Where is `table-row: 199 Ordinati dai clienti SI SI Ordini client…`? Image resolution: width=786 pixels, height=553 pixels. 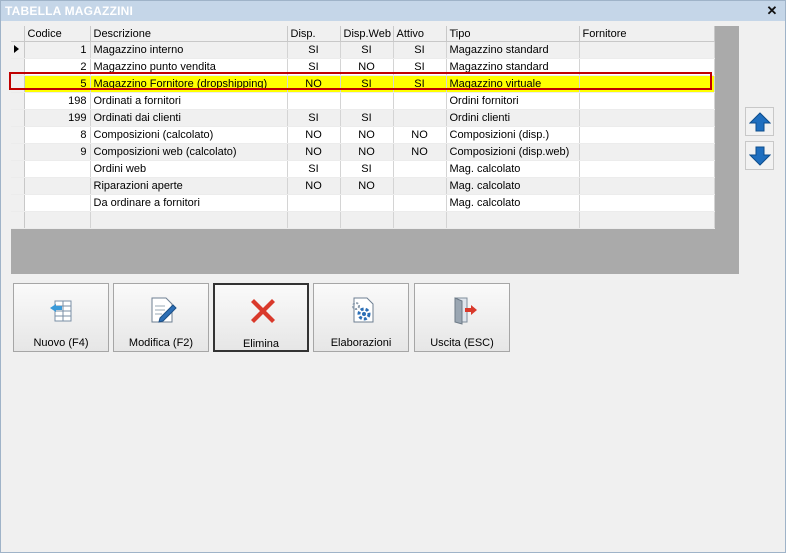
table-row: 199 Ordinati dai clienti SI SI Ordini client… is located at coordinates (363, 118).